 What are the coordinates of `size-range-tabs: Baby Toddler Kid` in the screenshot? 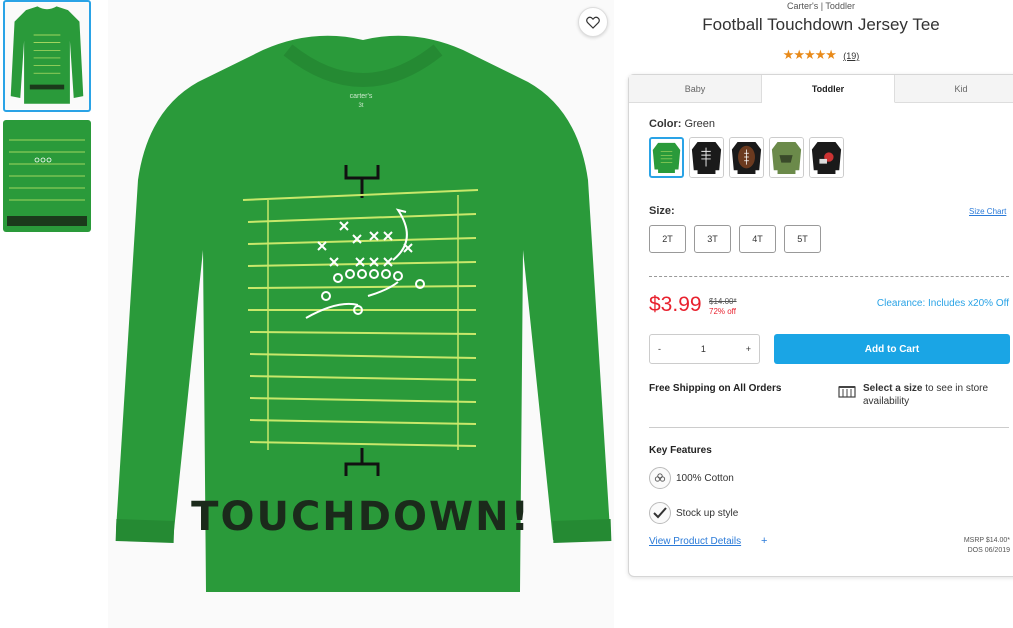 It's located at (821, 89).